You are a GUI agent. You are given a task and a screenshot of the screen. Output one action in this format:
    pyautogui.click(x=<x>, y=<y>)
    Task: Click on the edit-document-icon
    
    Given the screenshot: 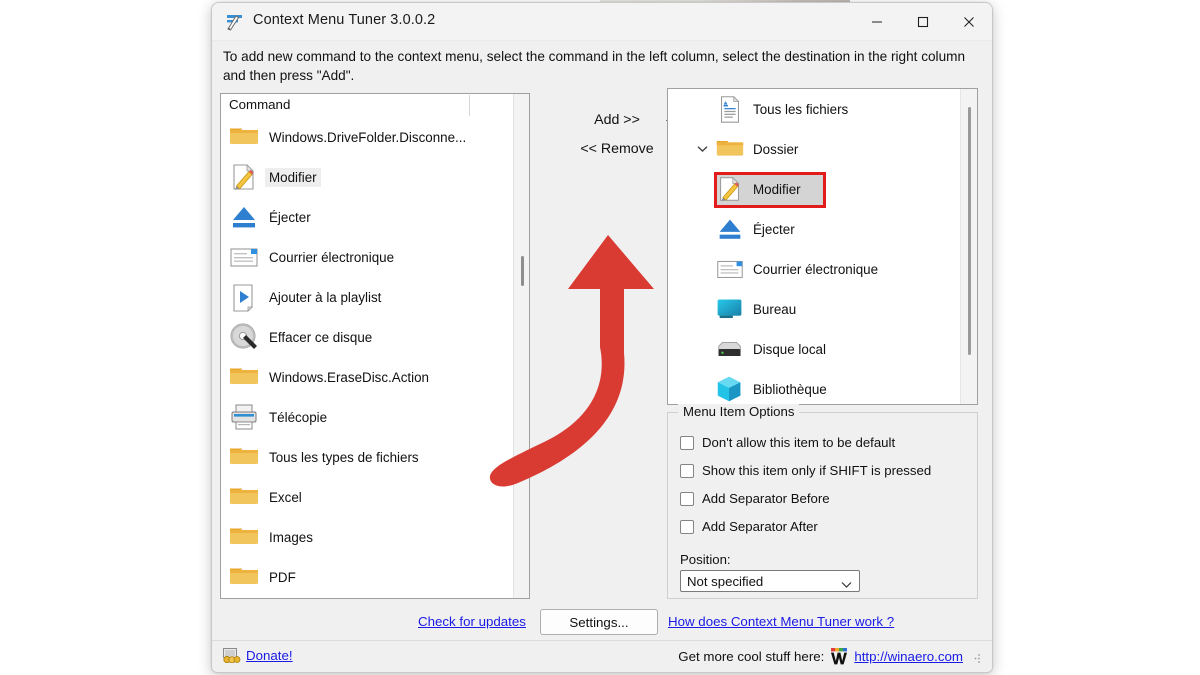 What is the action you would take?
    pyautogui.click(x=244, y=177)
    